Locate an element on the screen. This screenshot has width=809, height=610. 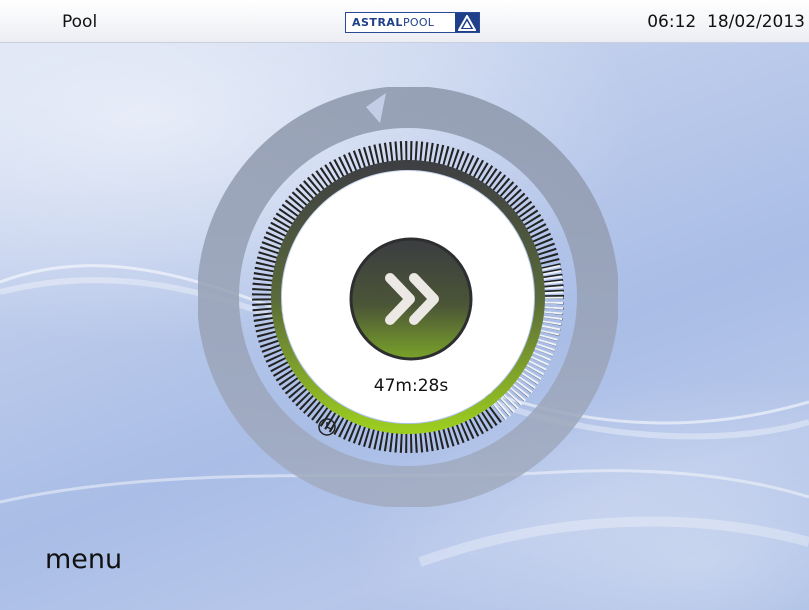
logo-text-light: POOL is located at coordinates (418, 22).